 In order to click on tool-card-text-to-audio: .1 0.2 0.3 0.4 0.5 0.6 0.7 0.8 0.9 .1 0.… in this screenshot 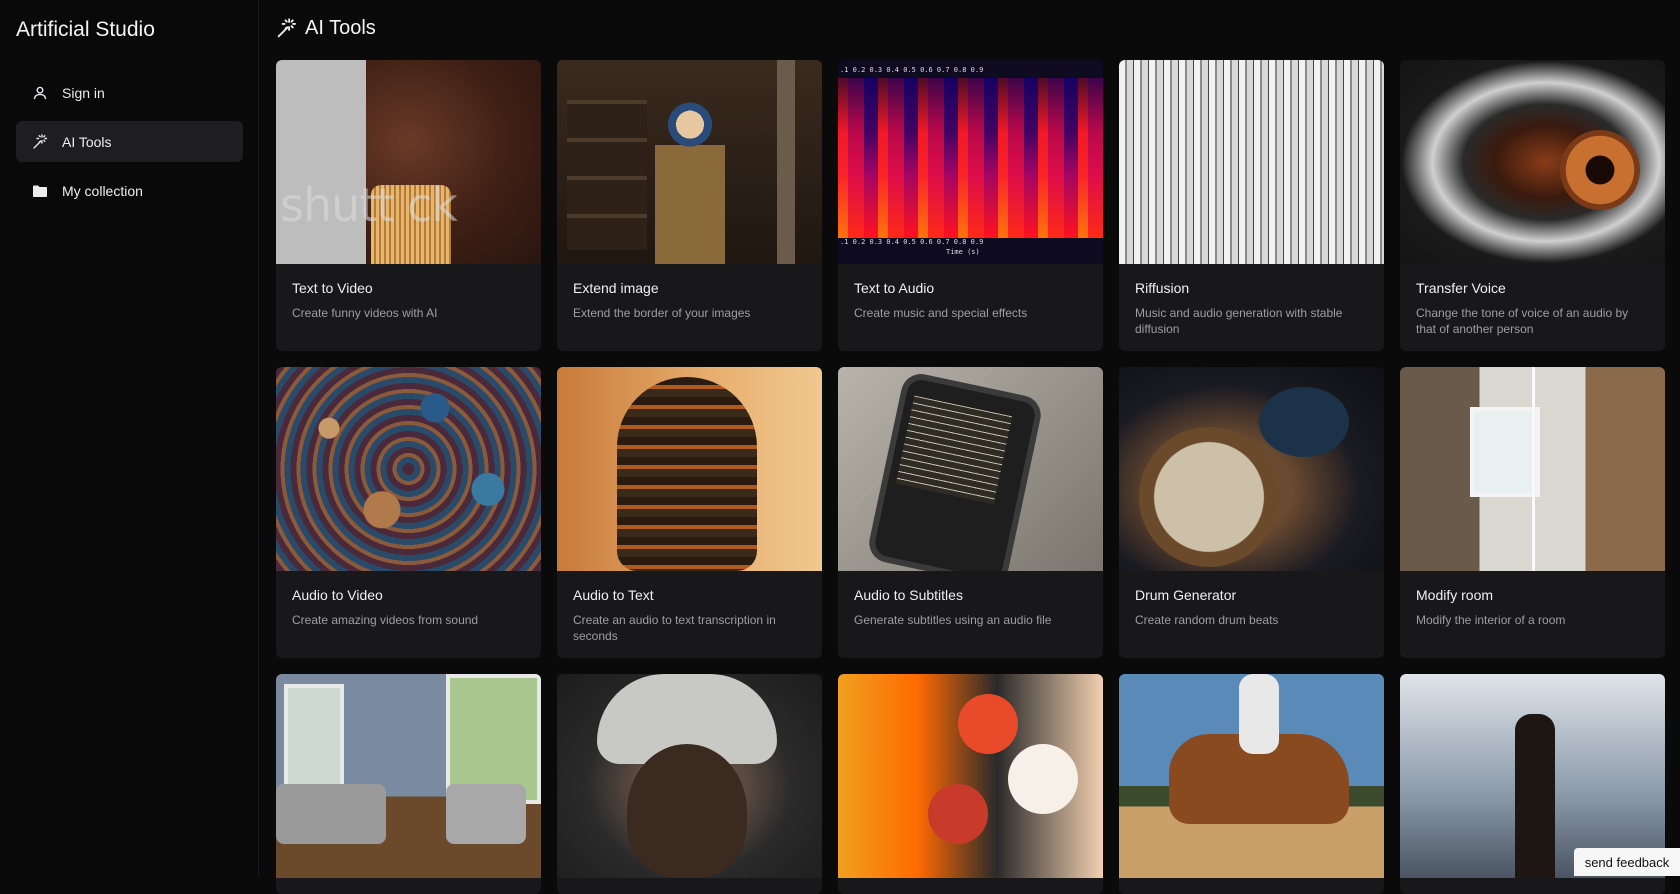, I will do `click(970, 205)`.